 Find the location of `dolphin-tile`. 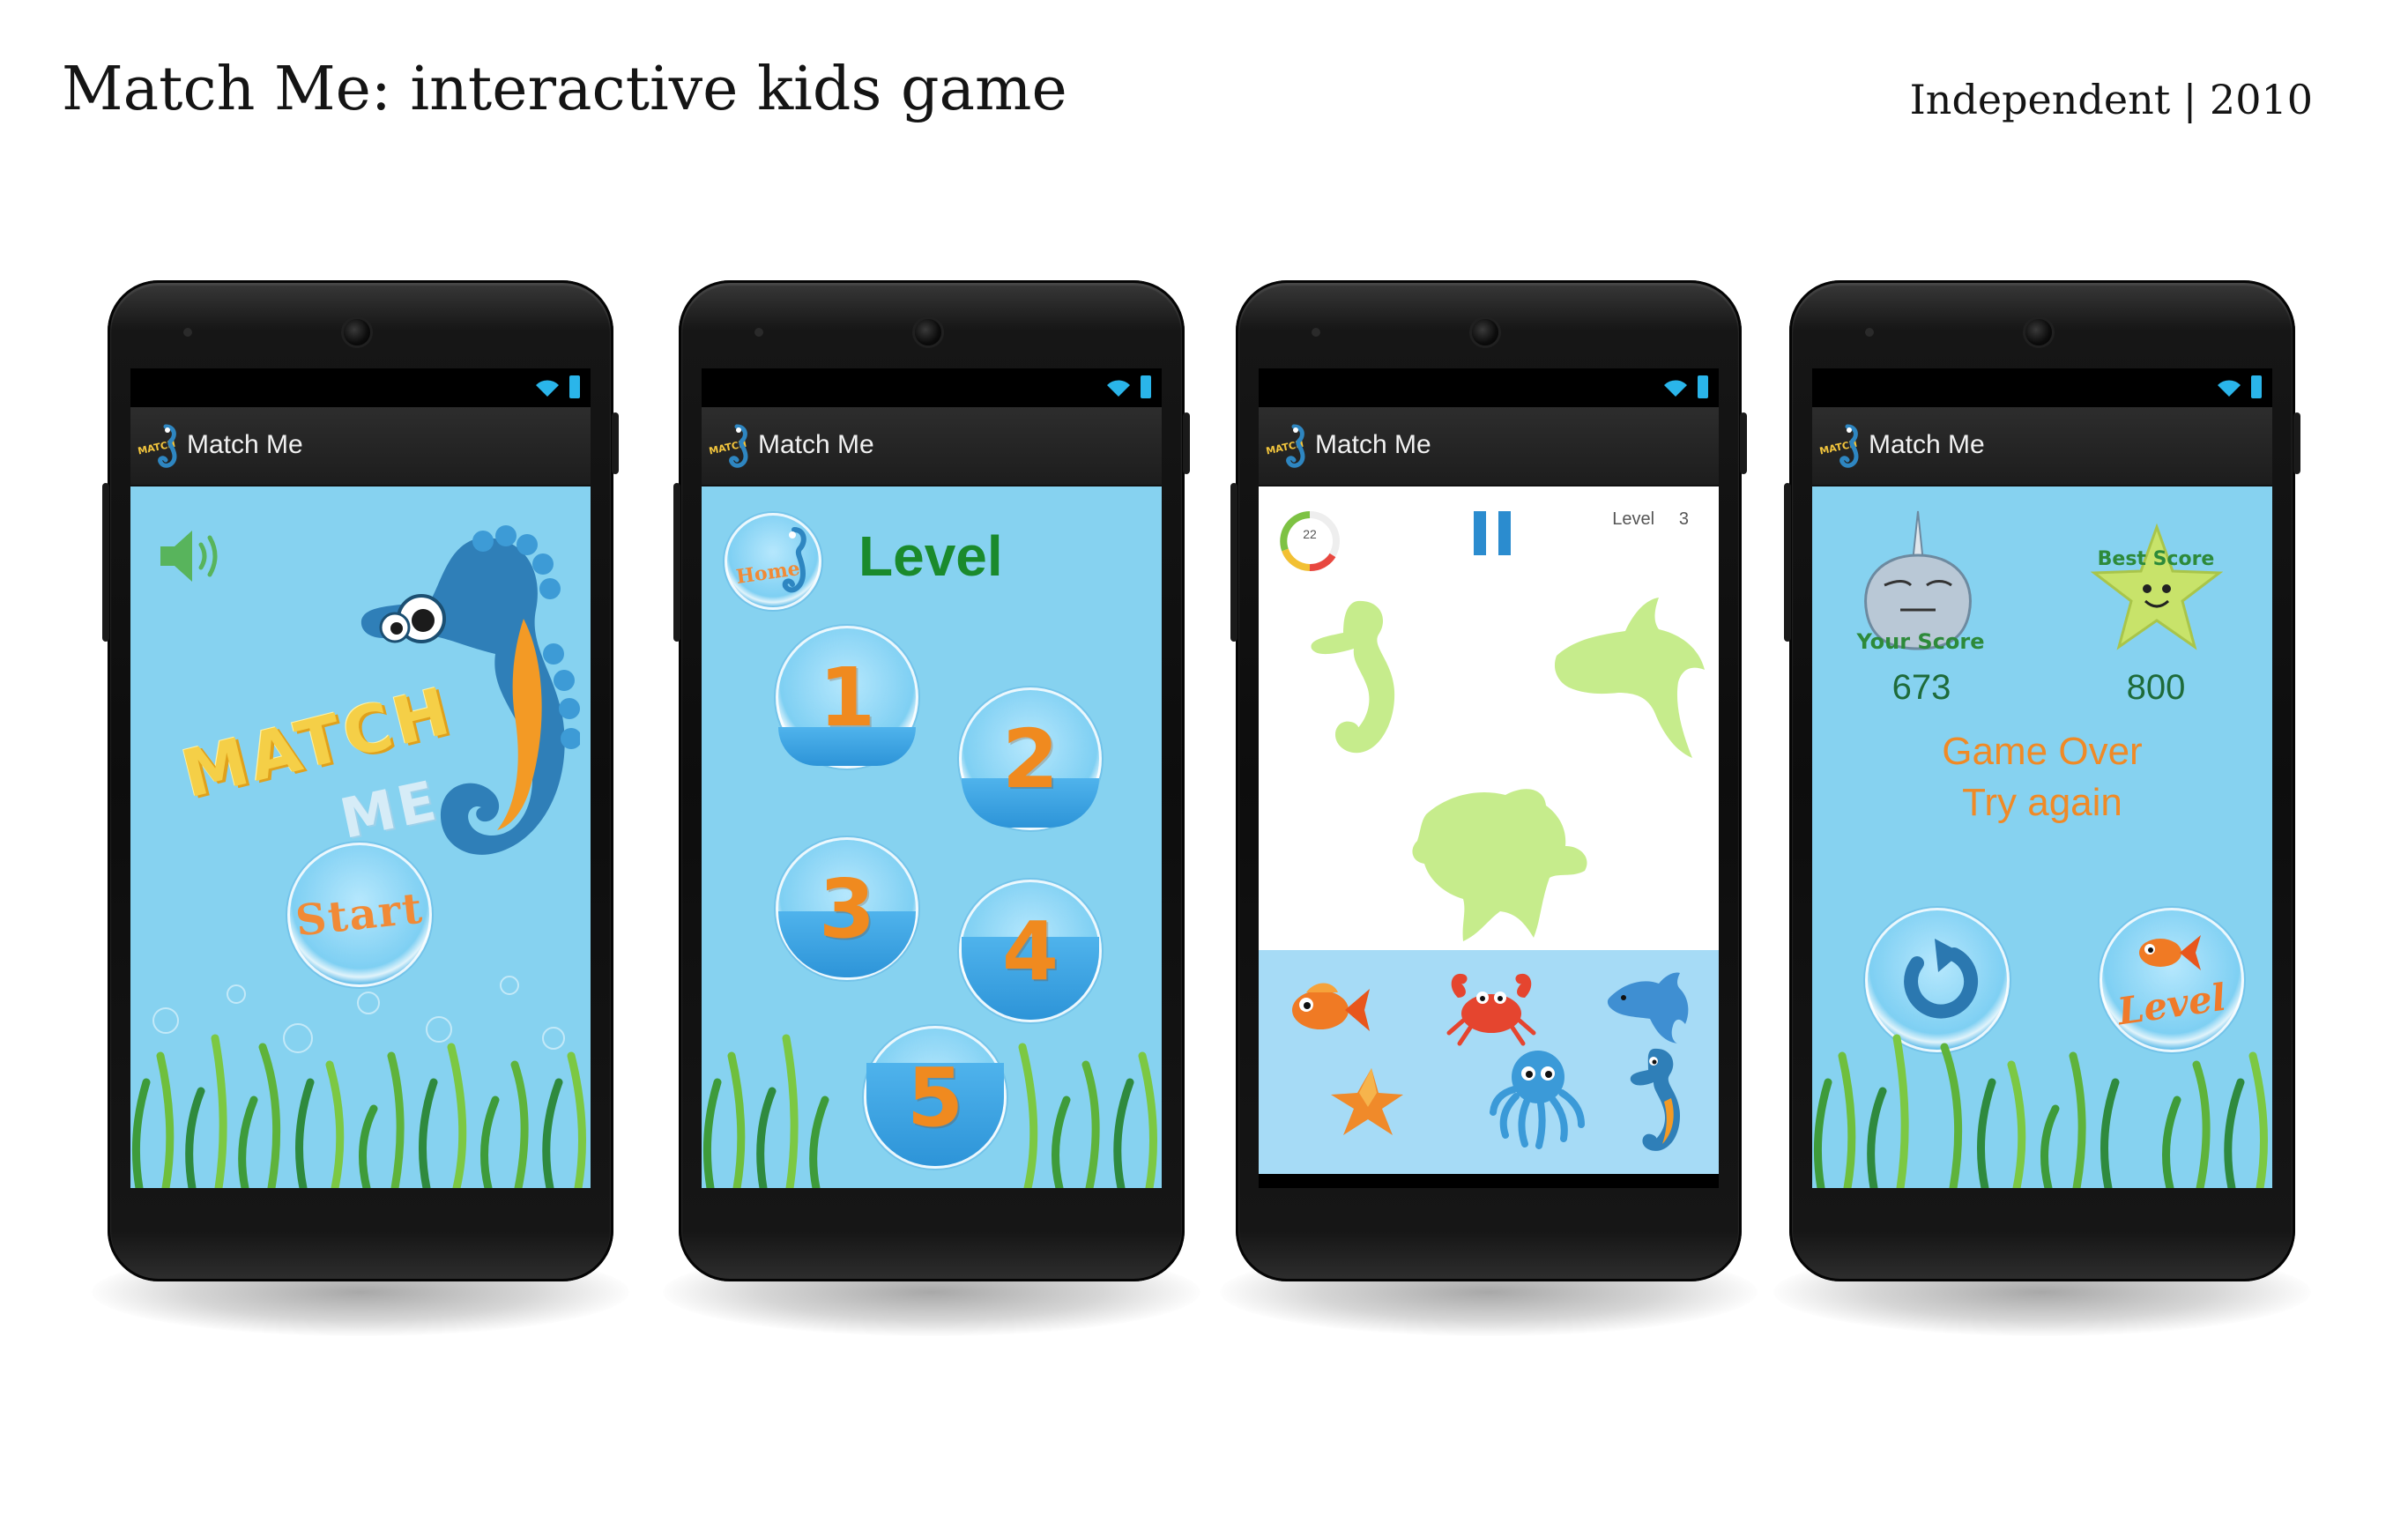

dolphin-tile is located at coordinates (1648, 1006).